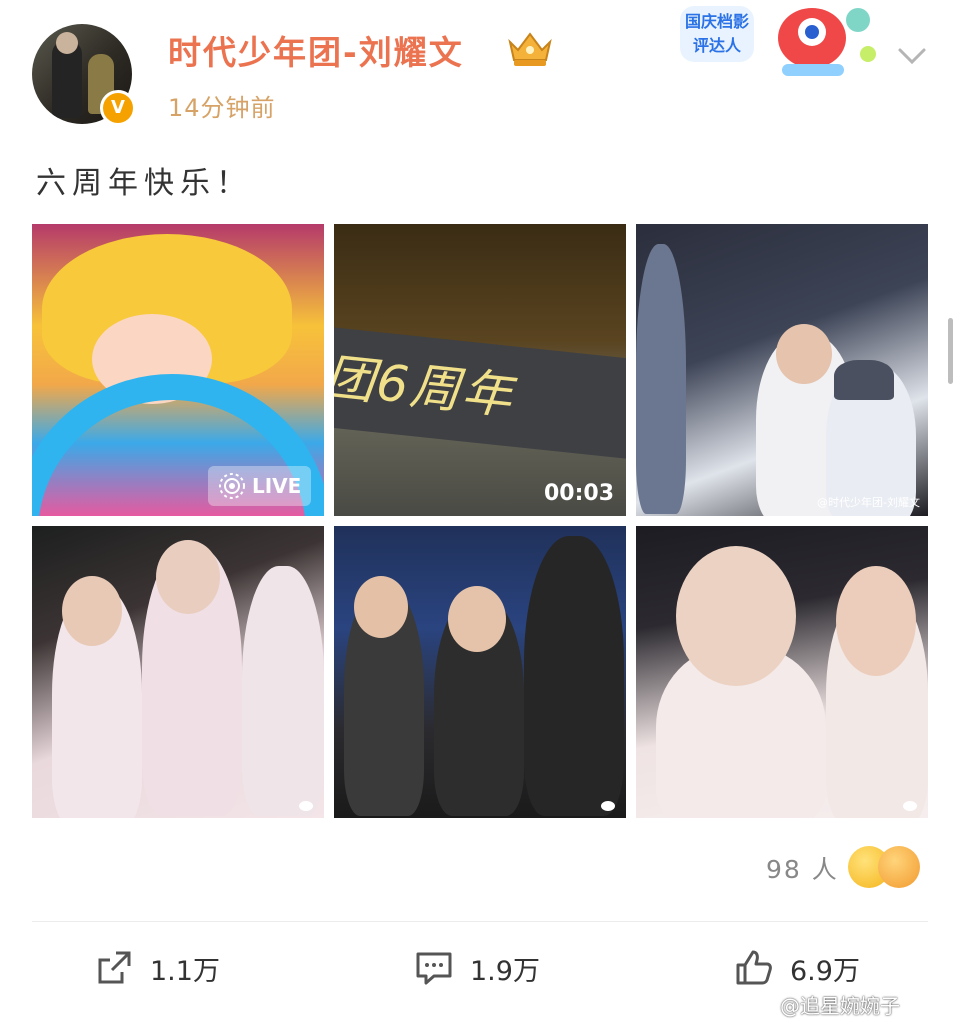  What do you see at coordinates (480, 394) in the screenshot?
I see `stadium-banner: 团6周年` at bounding box center [480, 394].